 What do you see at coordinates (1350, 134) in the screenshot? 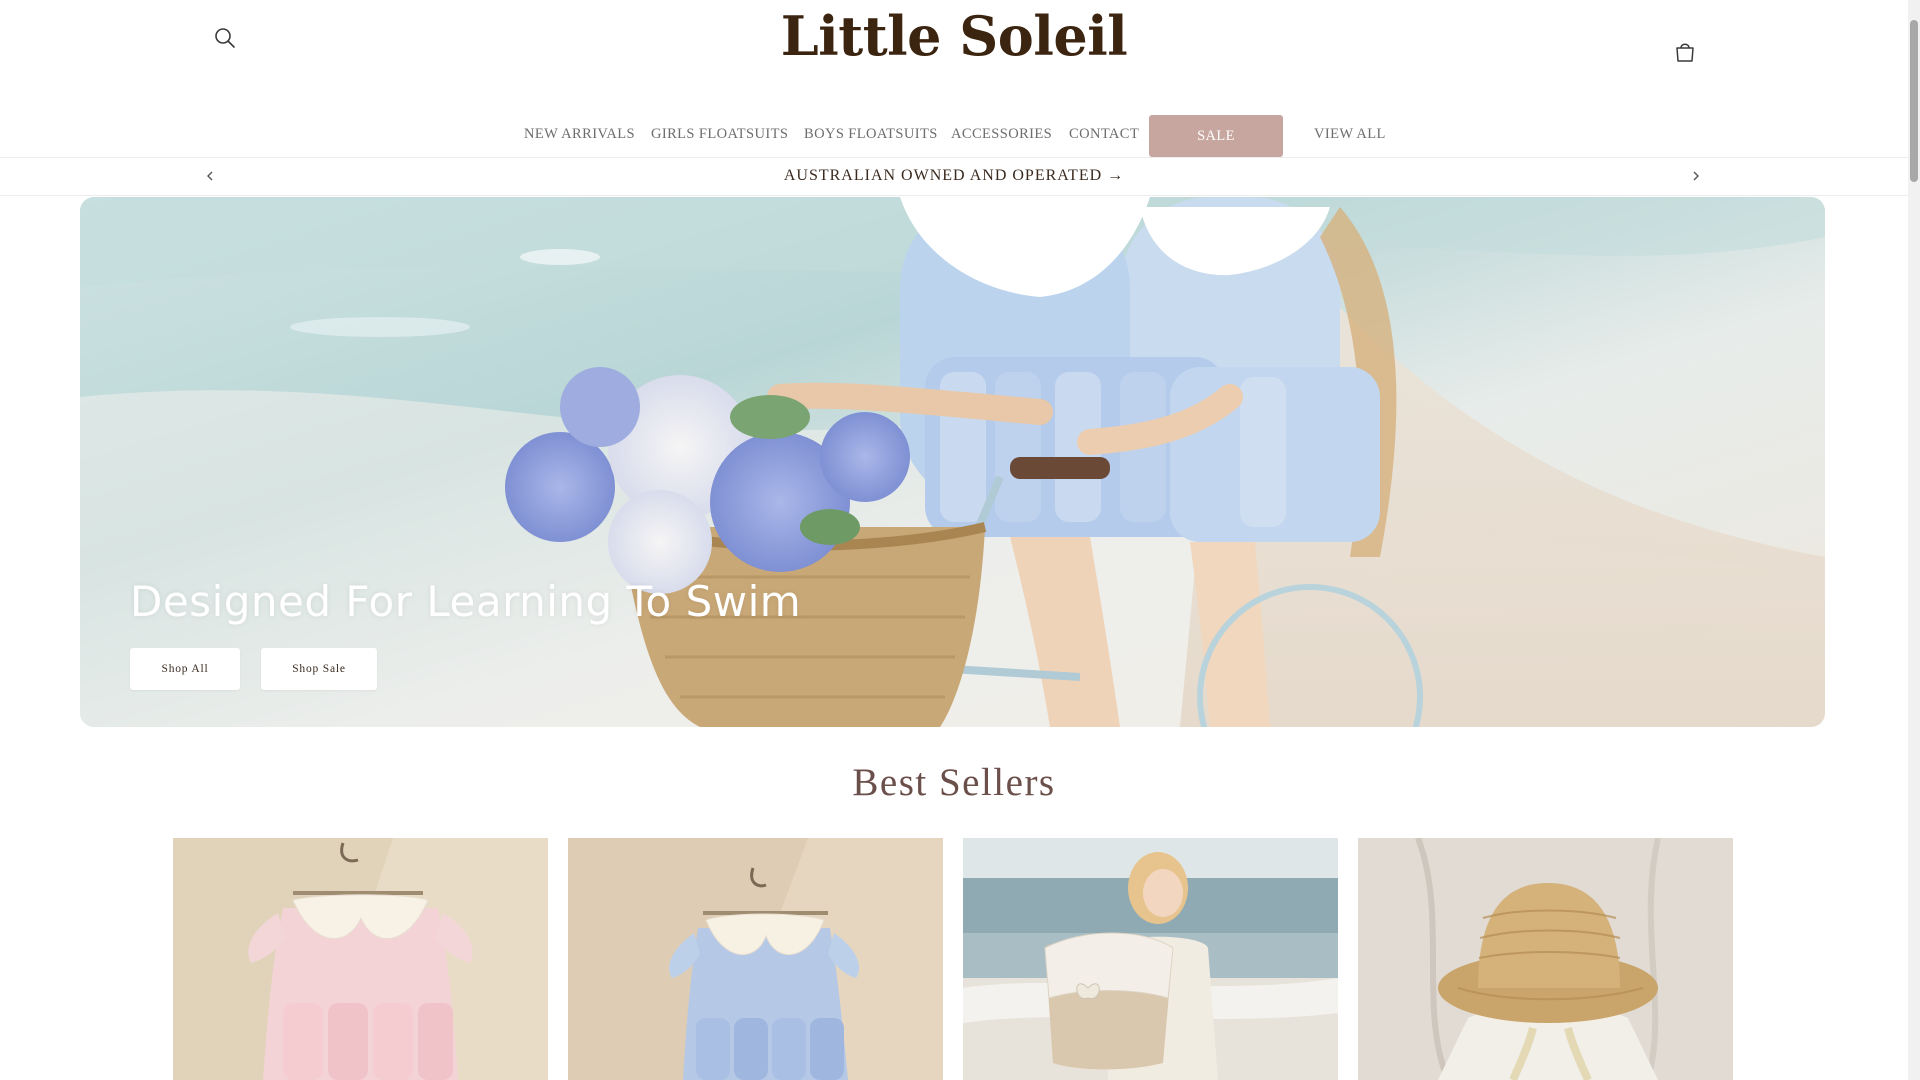
I see `nav-view-all: VIEW ALL` at bounding box center [1350, 134].